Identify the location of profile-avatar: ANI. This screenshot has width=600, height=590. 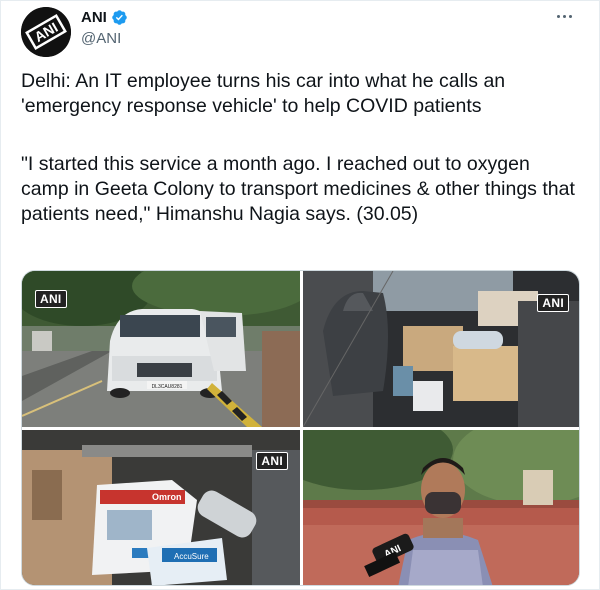
(46, 32).